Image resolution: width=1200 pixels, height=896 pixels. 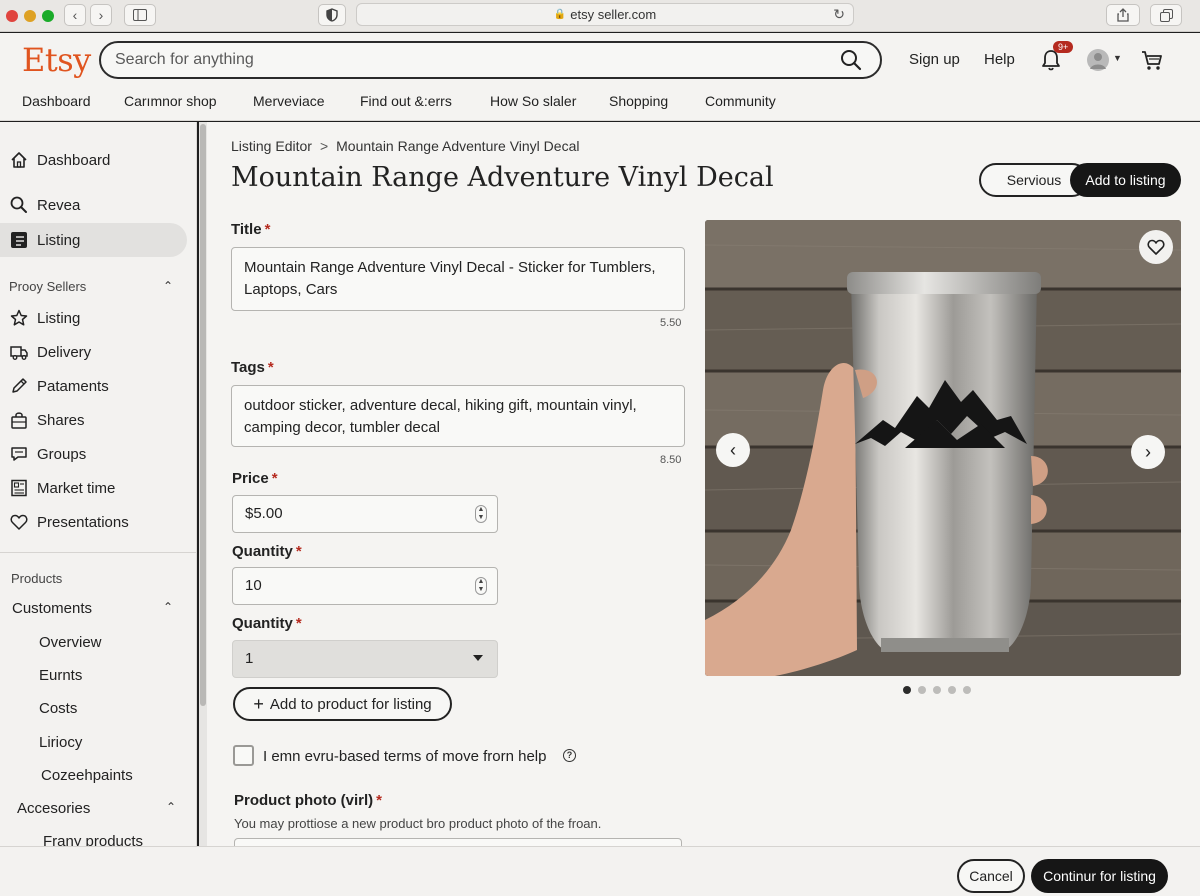 What do you see at coordinates (406, 101) in the screenshot?
I see `nav-item: Find out &:errs` at bounding box center [406, 101].